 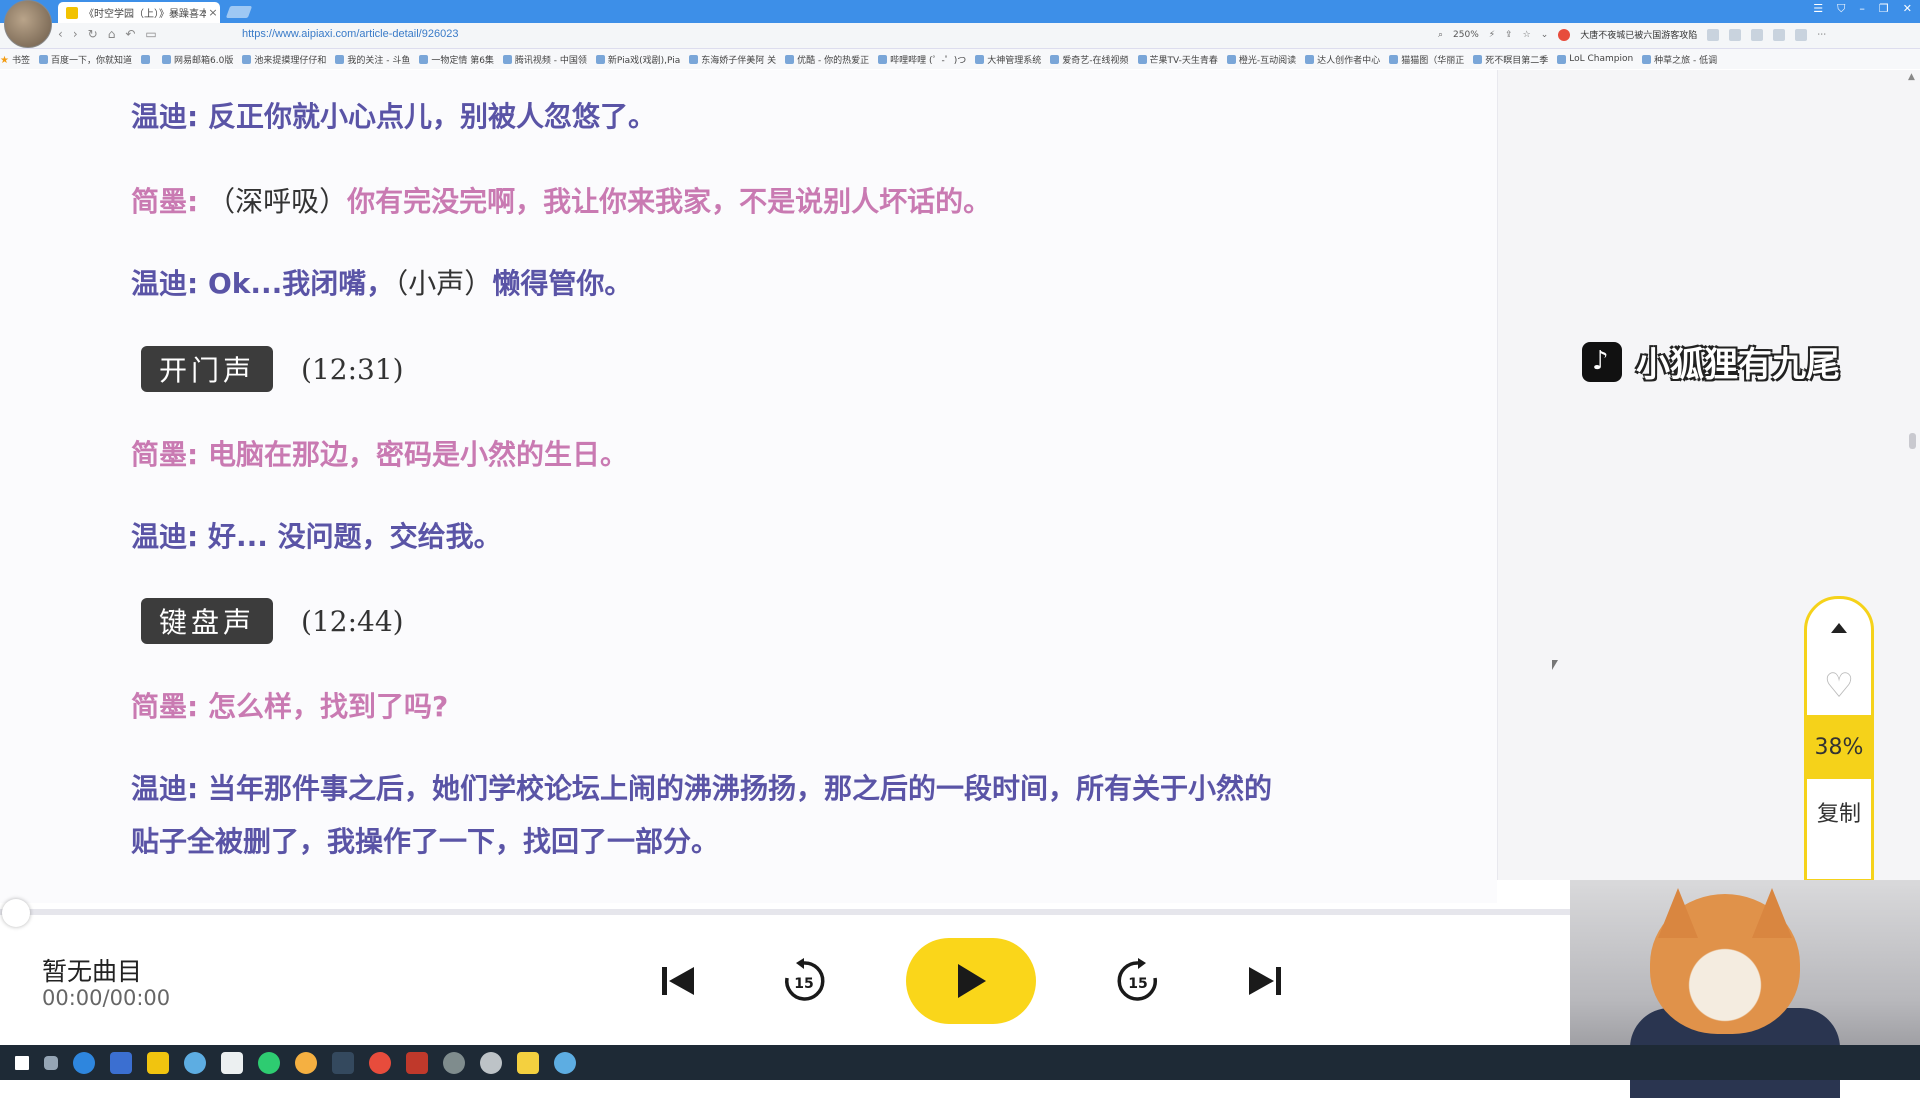 I want to click on skin-icon: ⛉, so click(x=1841, y=9).